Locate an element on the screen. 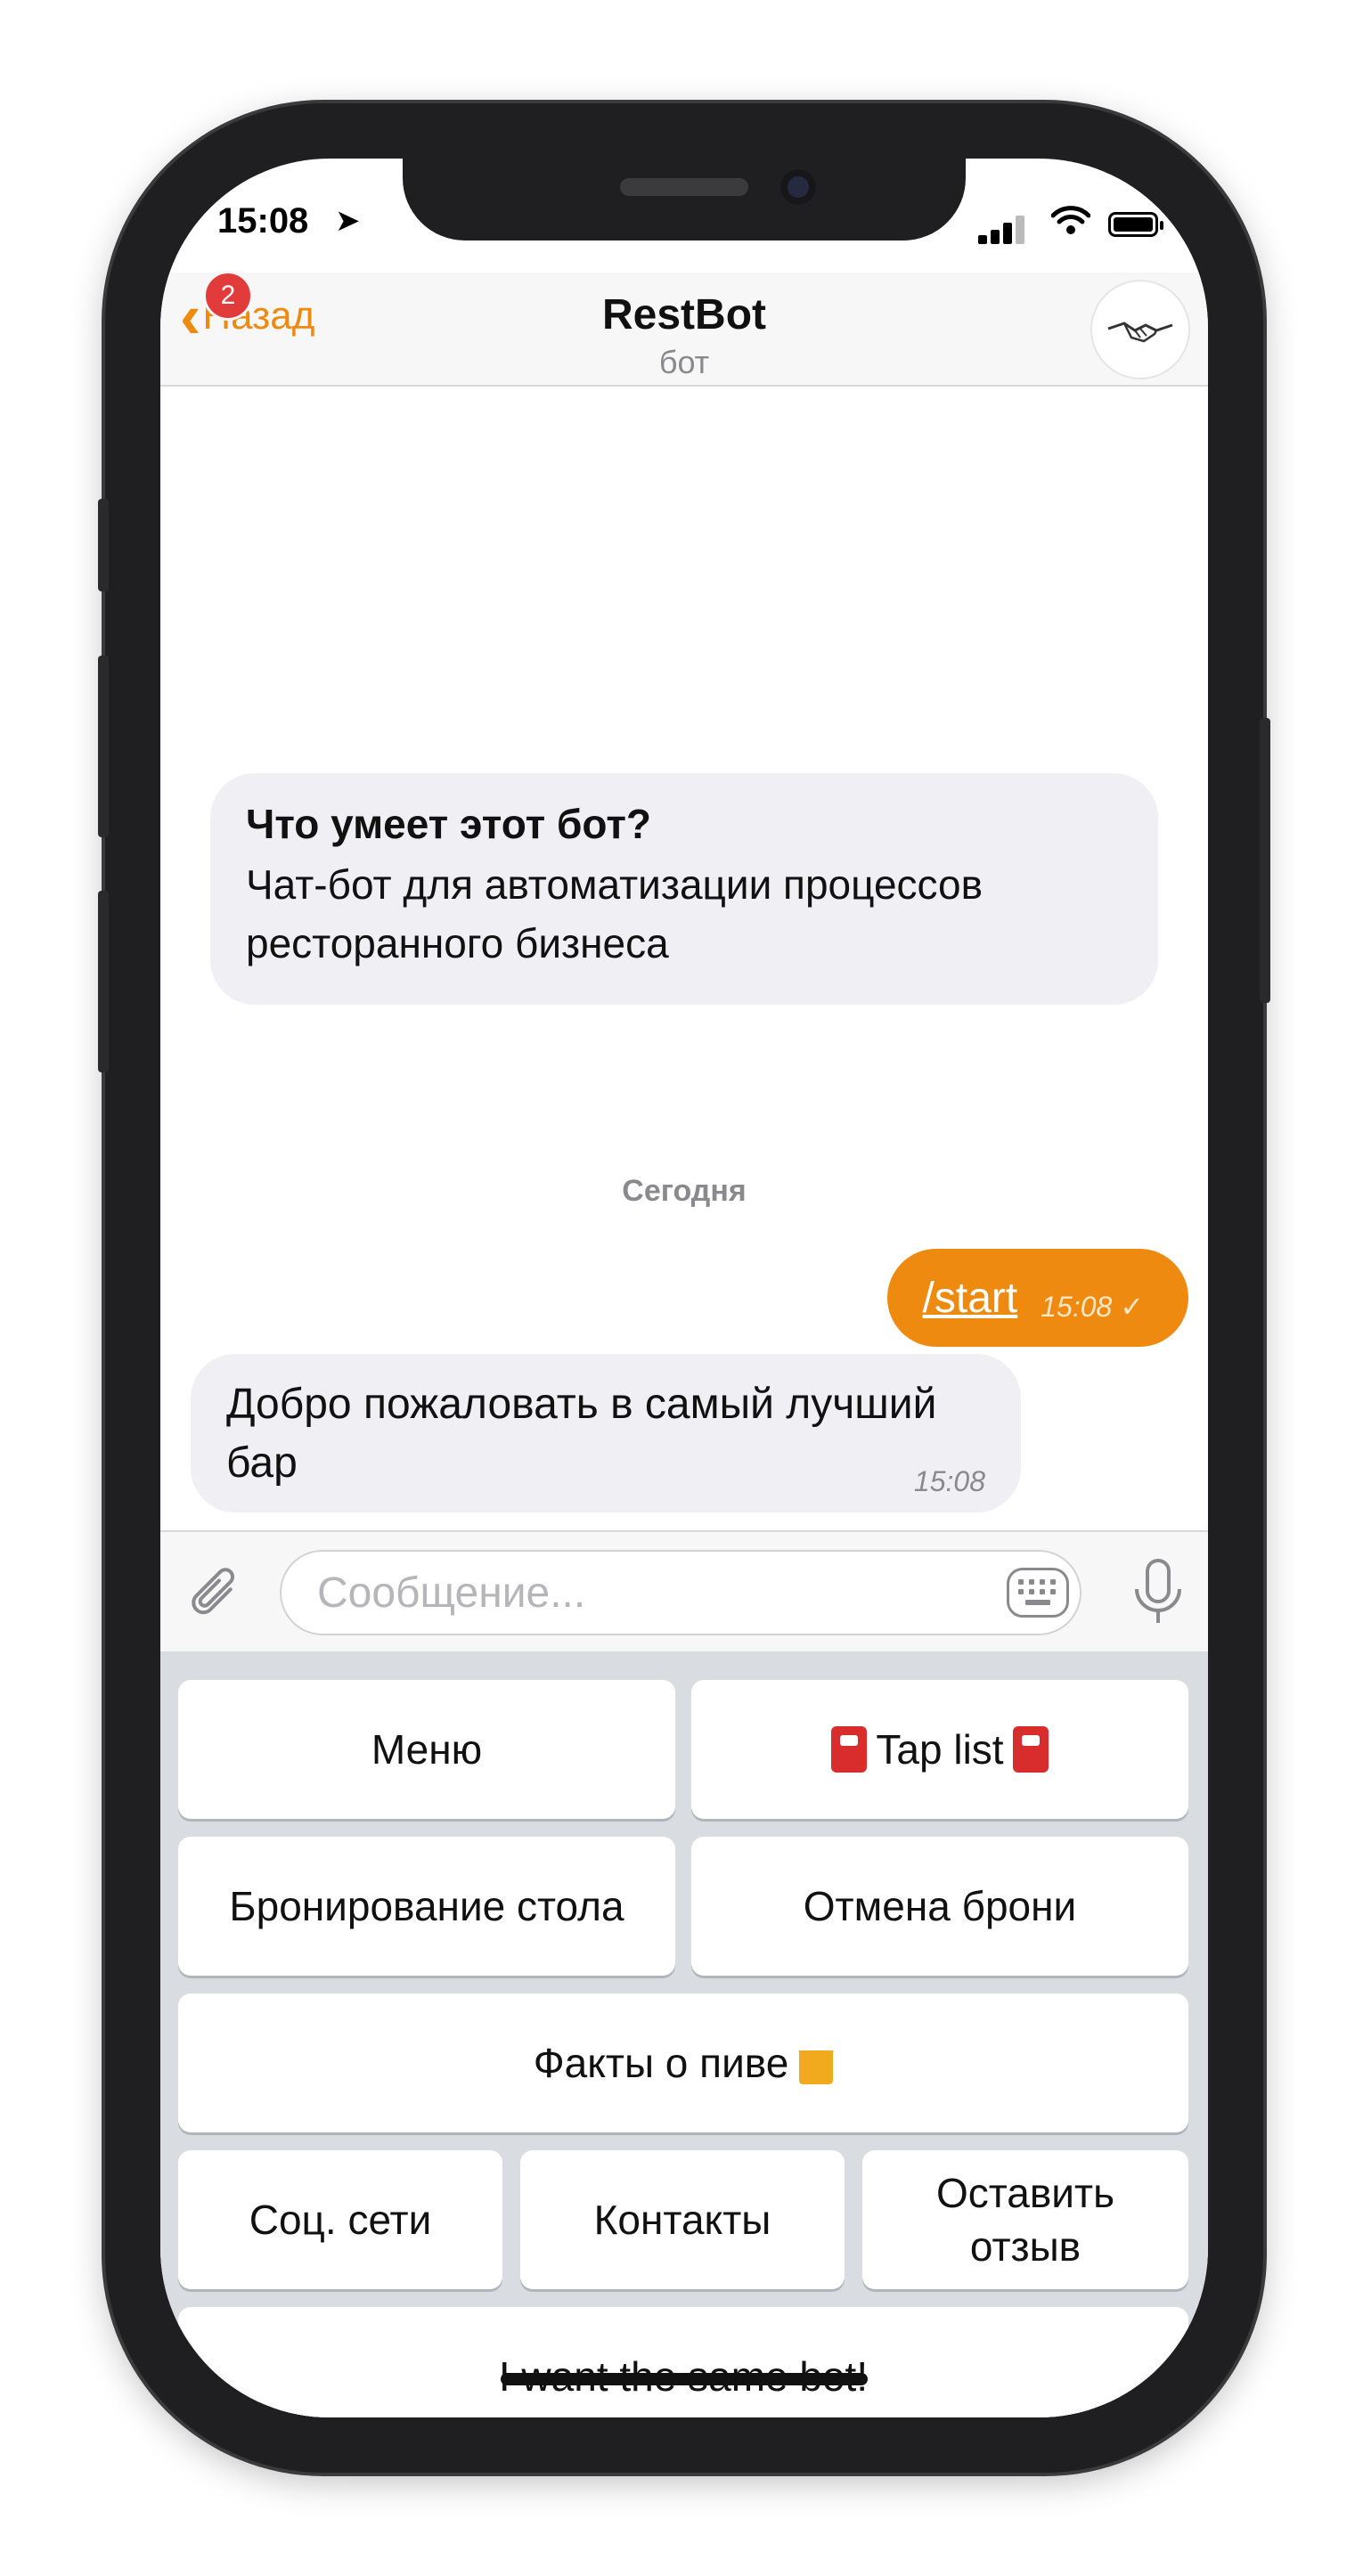  outgoing-meta: 15:08 ✓ is located at coordinates (1093, 1307).